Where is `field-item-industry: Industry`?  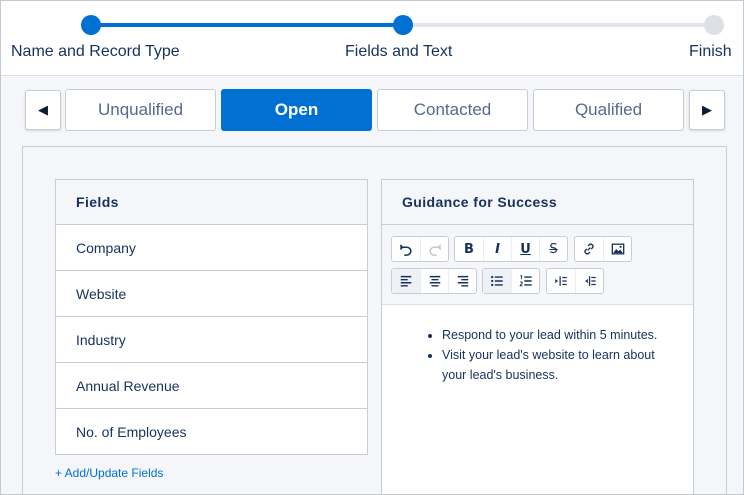 field-item-industry: Industry is located at coordinates (211, 340).